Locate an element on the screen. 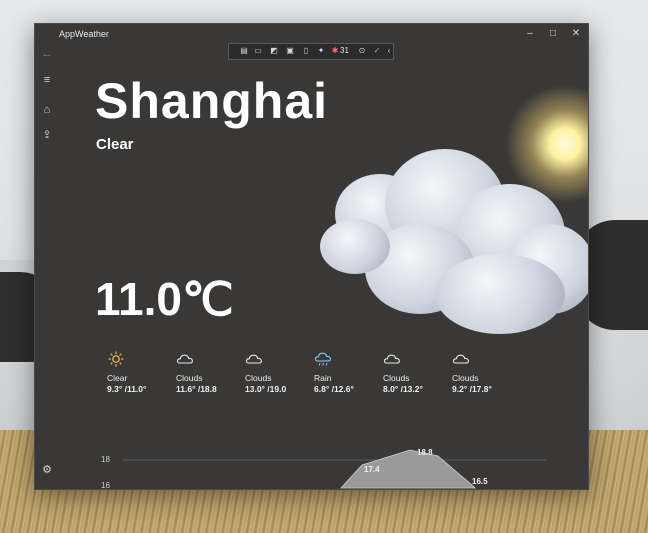  forecast-day-5: Clouds 8.0° /13.2° is located at coordinates (404, 376).